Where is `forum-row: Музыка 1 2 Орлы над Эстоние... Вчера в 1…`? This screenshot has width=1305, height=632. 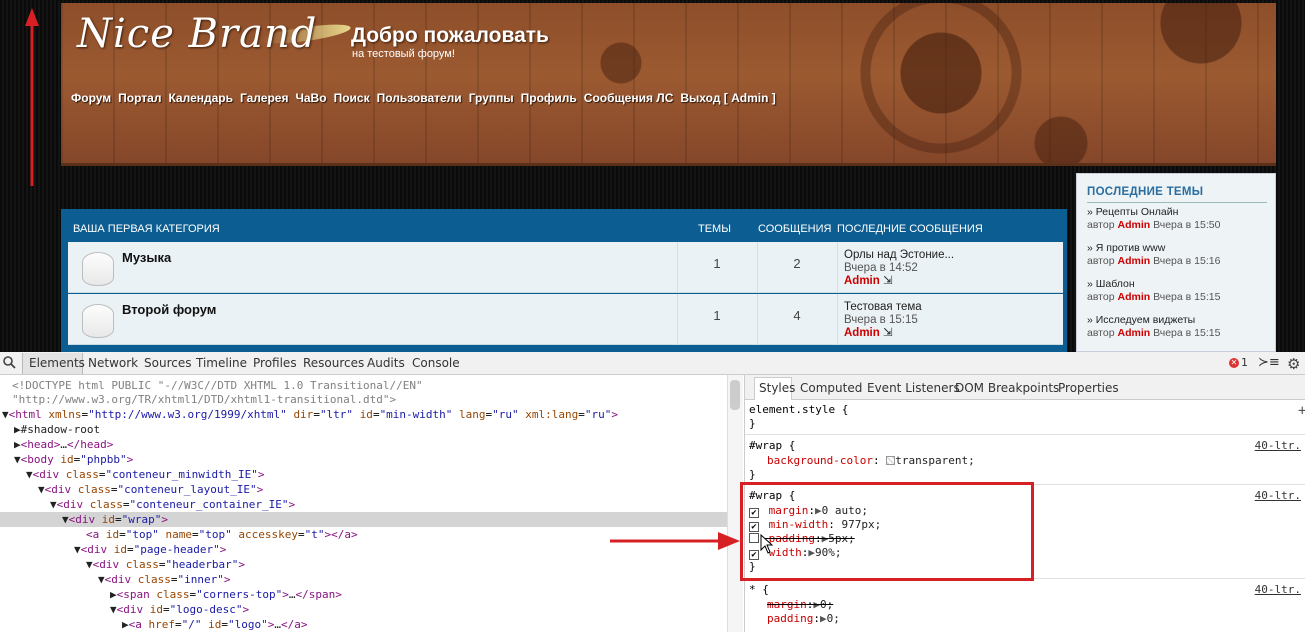 forum-row: Музыка 1 2 Орлы над Эстоние... Вчера в 1… is located at coordinates (565, 267).